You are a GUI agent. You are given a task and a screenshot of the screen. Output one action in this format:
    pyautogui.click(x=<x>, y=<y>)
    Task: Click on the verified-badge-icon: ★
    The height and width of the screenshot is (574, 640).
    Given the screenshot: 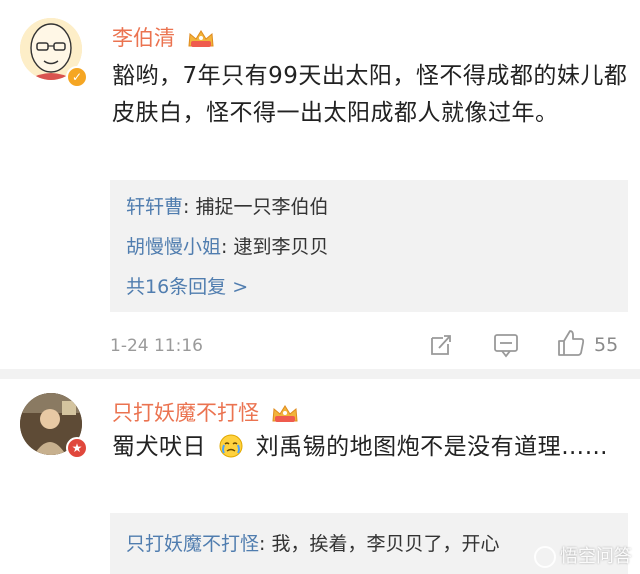 What is the action you would take?
    pyautogui.click(x=77, y=448)
    